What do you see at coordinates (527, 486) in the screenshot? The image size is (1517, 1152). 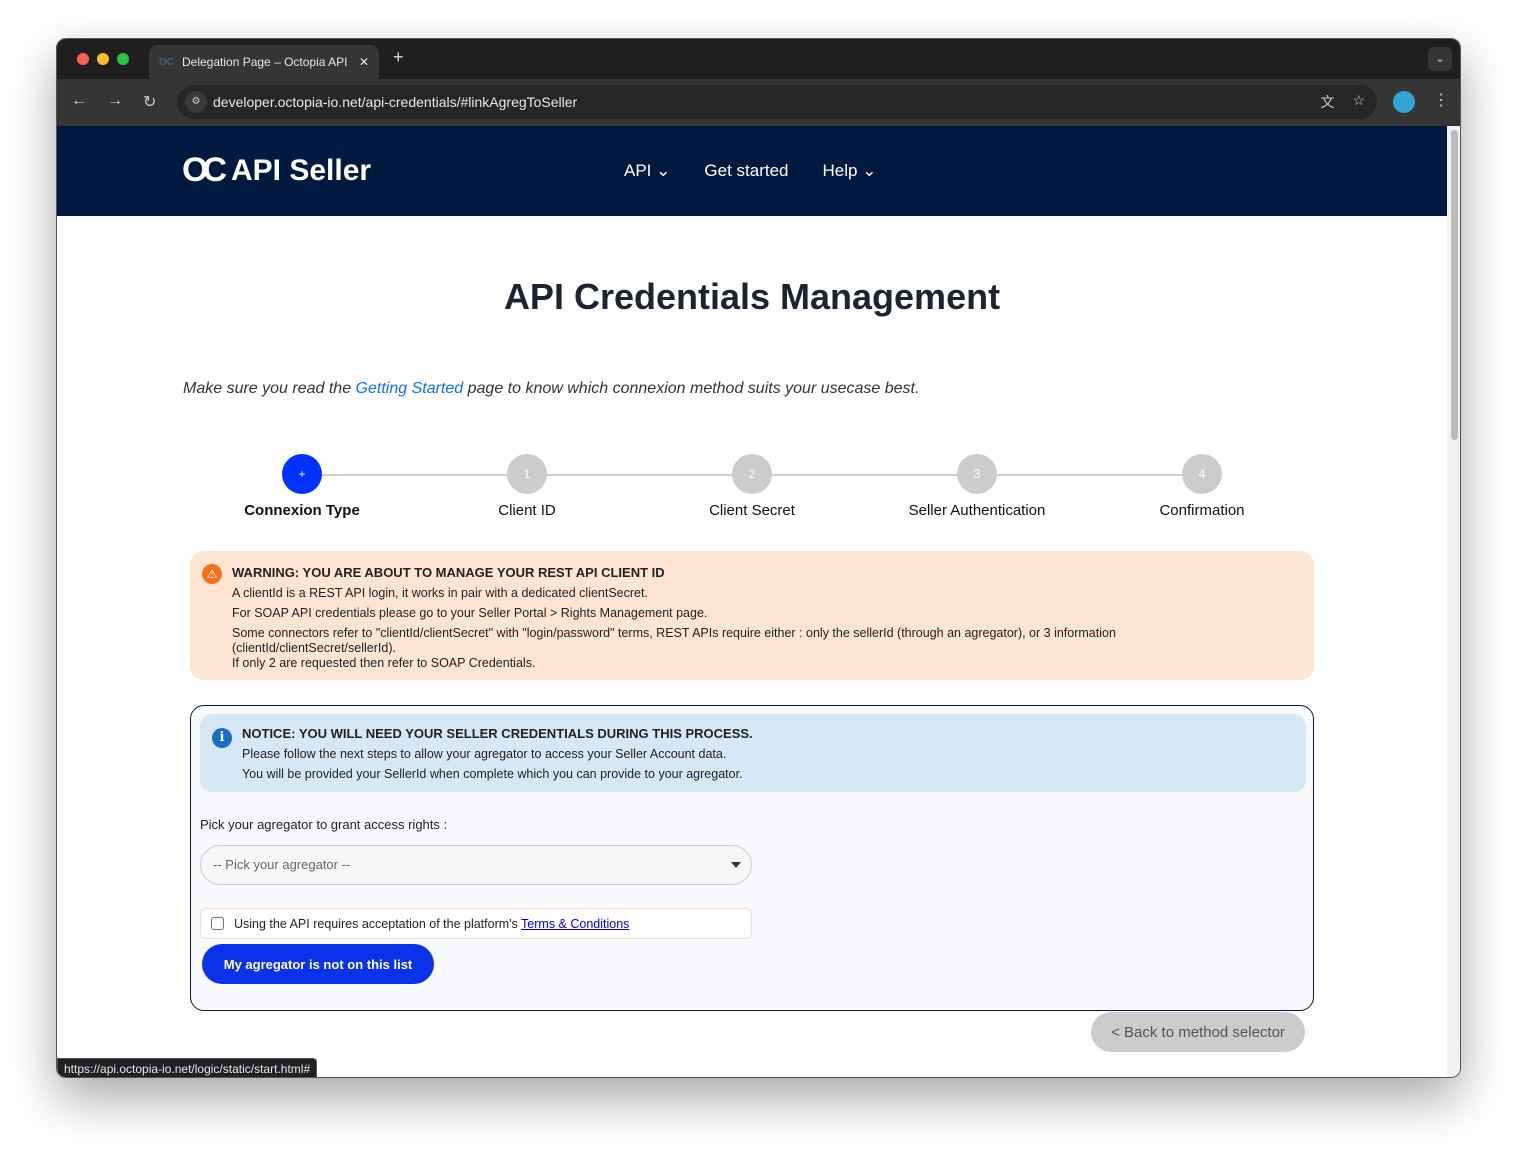 I see `step-client-id: 1 Client ID` at bounding box center [527, 486].